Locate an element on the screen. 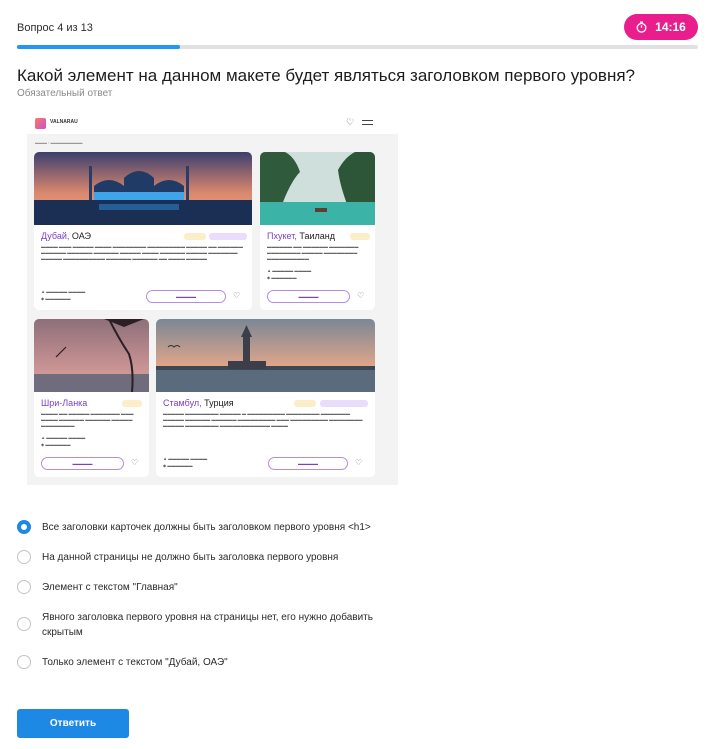 This screenshot has width=712, height=749. progress-bar is located at coordinates (357, 47).